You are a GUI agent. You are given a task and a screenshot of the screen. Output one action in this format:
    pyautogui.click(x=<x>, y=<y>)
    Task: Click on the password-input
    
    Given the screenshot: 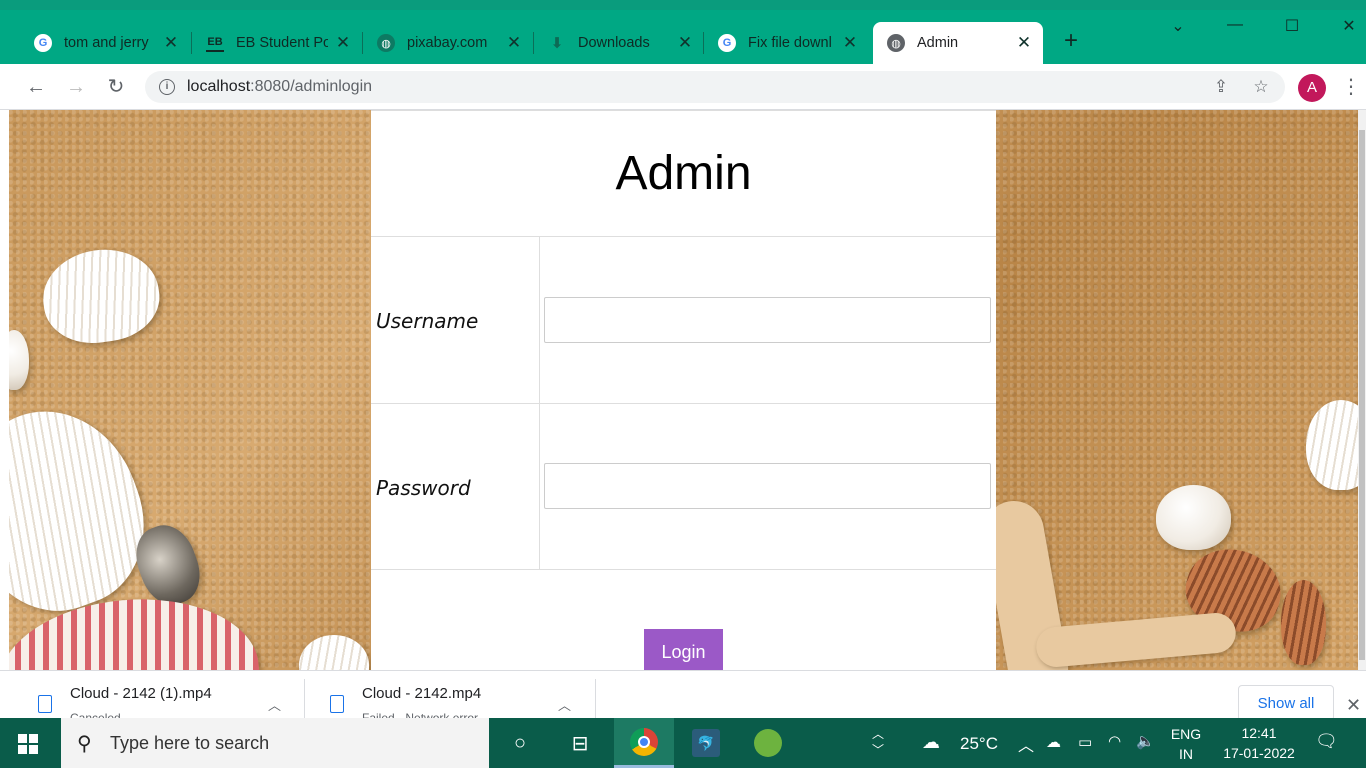 What is the action you would take?
    pyautogui.click(x=767, y=486)
    